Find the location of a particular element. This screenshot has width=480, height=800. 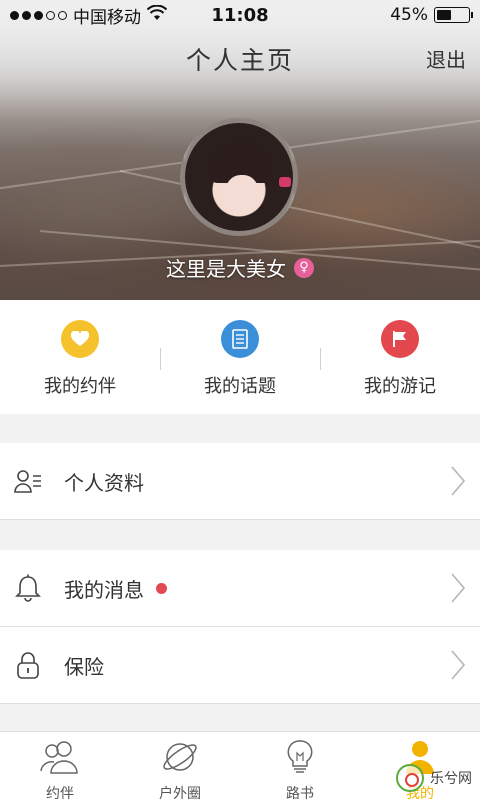

menu-row-label: 个人资料 is located at coordinates (104, 482).